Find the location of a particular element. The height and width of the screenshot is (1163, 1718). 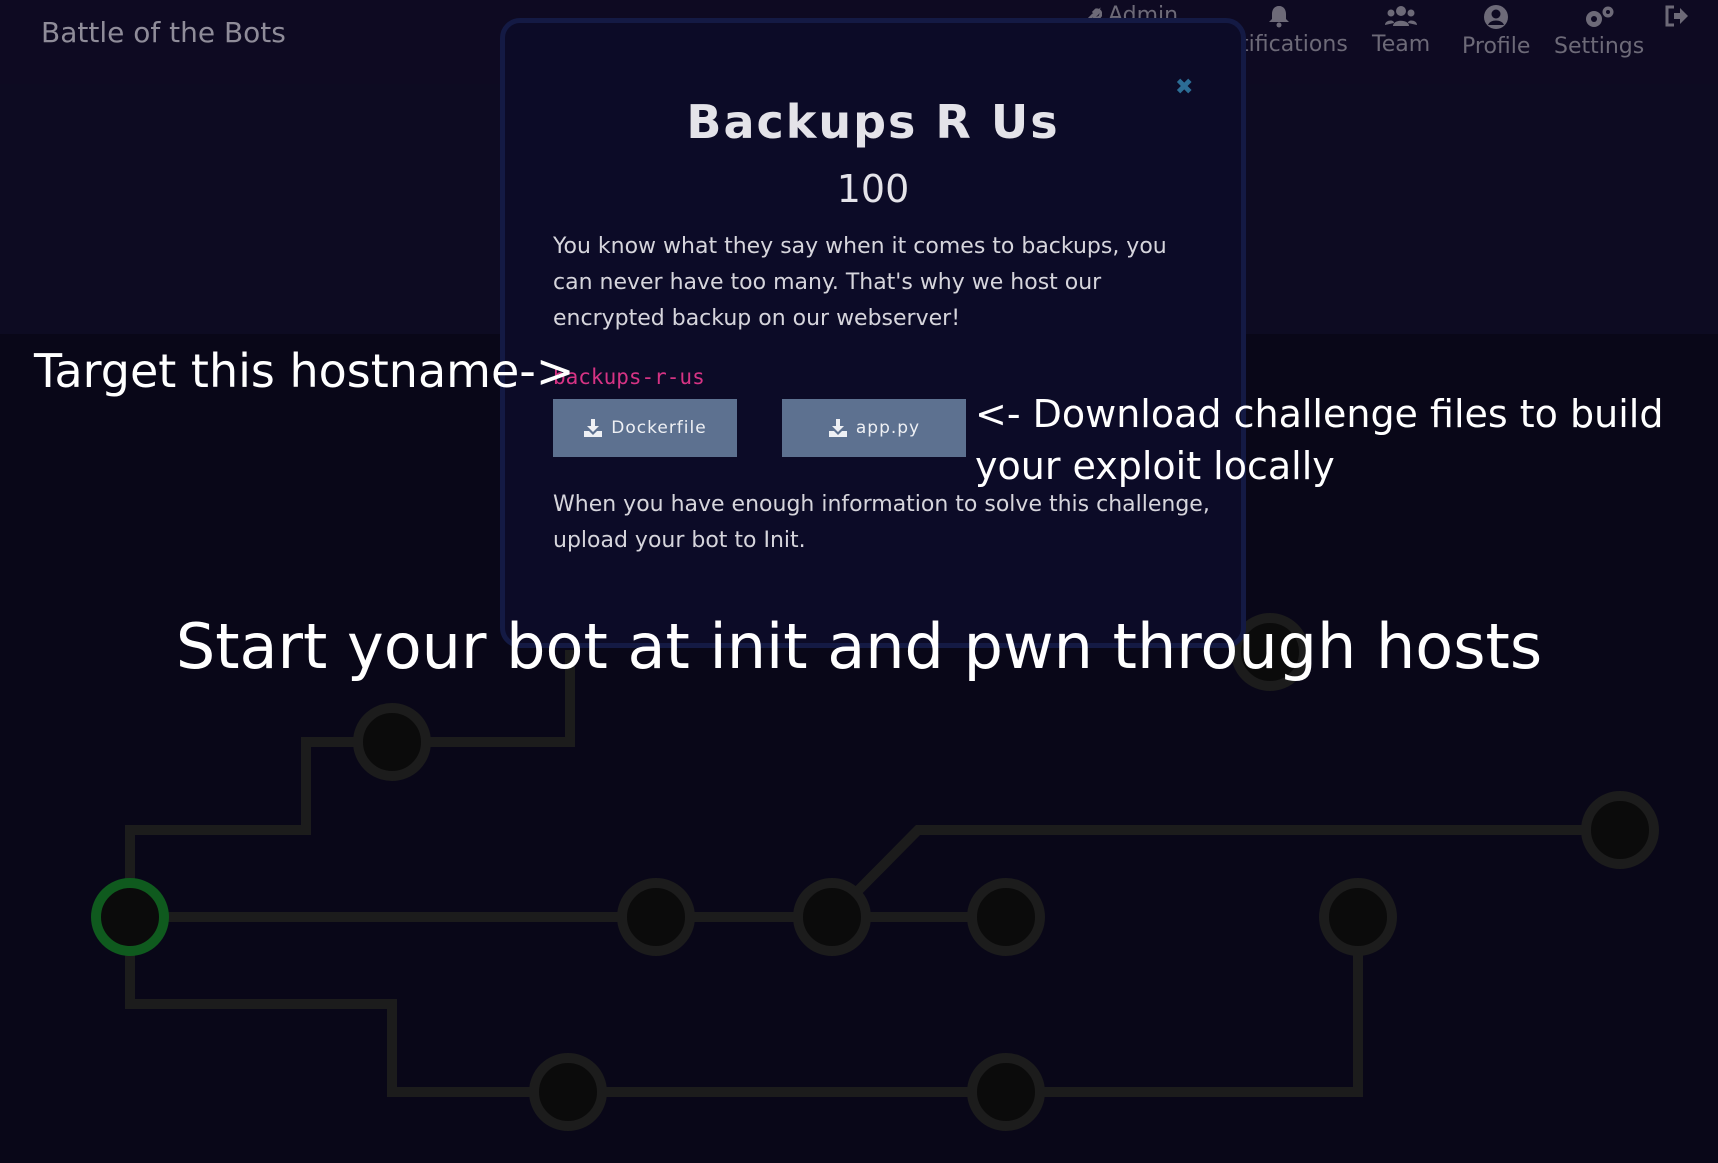

hostname-hint: Target this hostname-> is located at coordinates (304, 371).